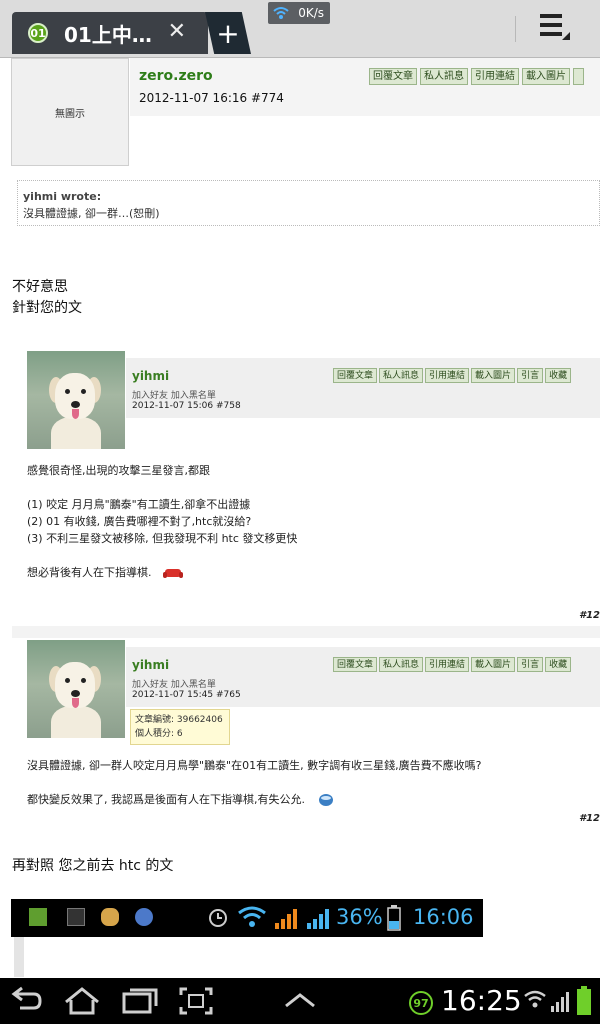 The image size is (600, 1024). I want to click on browser-tab: 01 01上中… ✕, so click(110, 33).